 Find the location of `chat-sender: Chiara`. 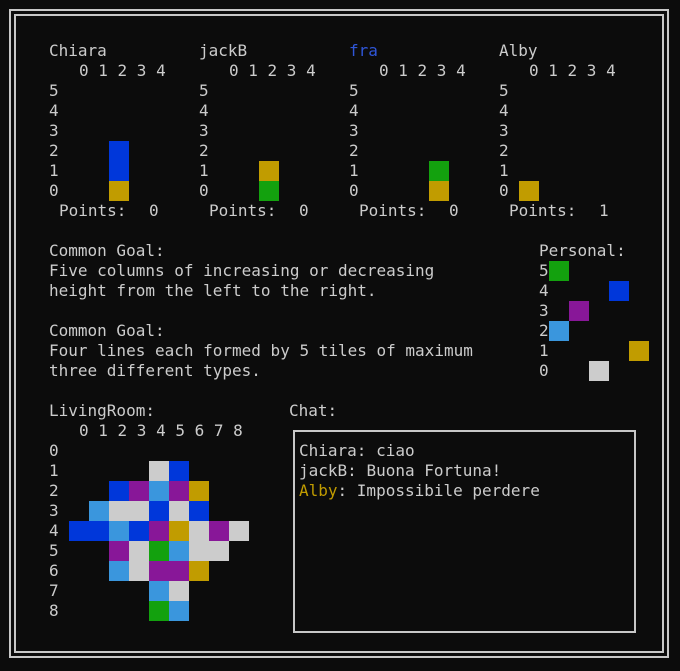

chat-sender: Chiara is located at coordinates (328, 450).